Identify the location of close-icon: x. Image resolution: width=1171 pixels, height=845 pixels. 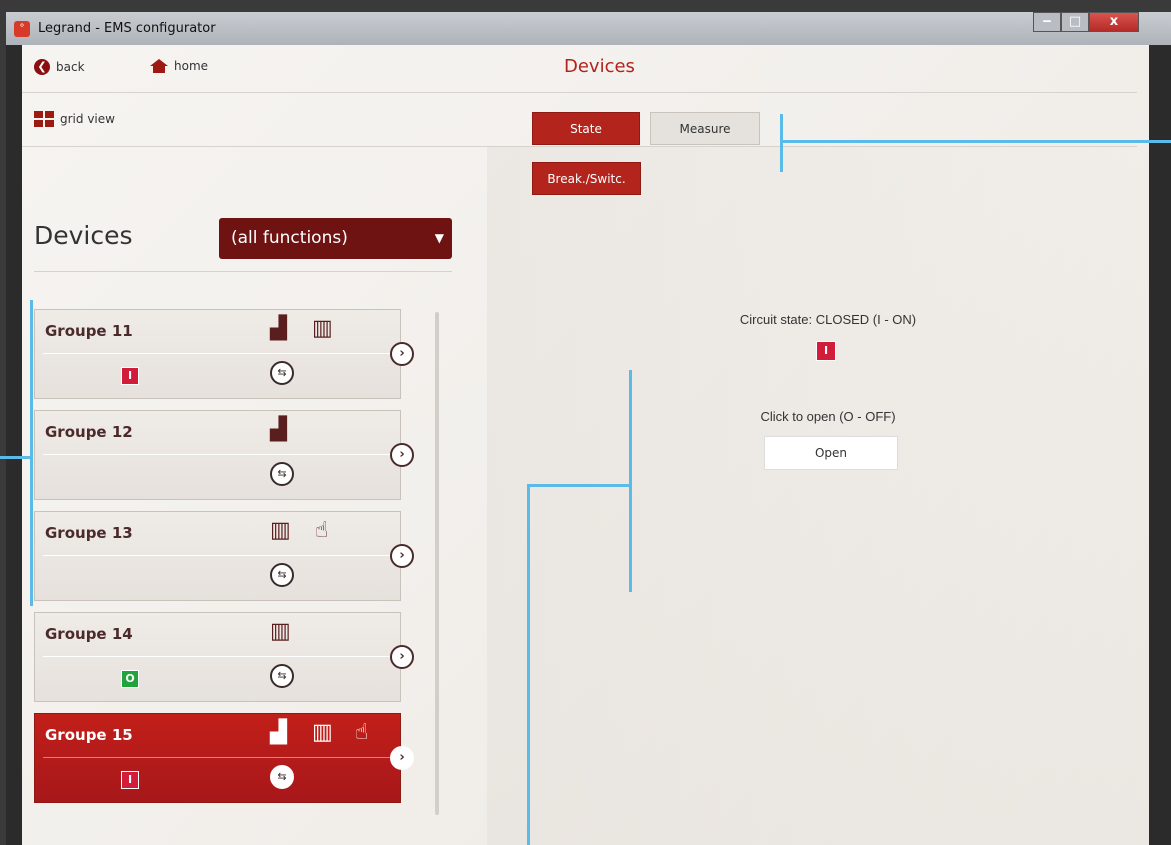
(1114, 21).